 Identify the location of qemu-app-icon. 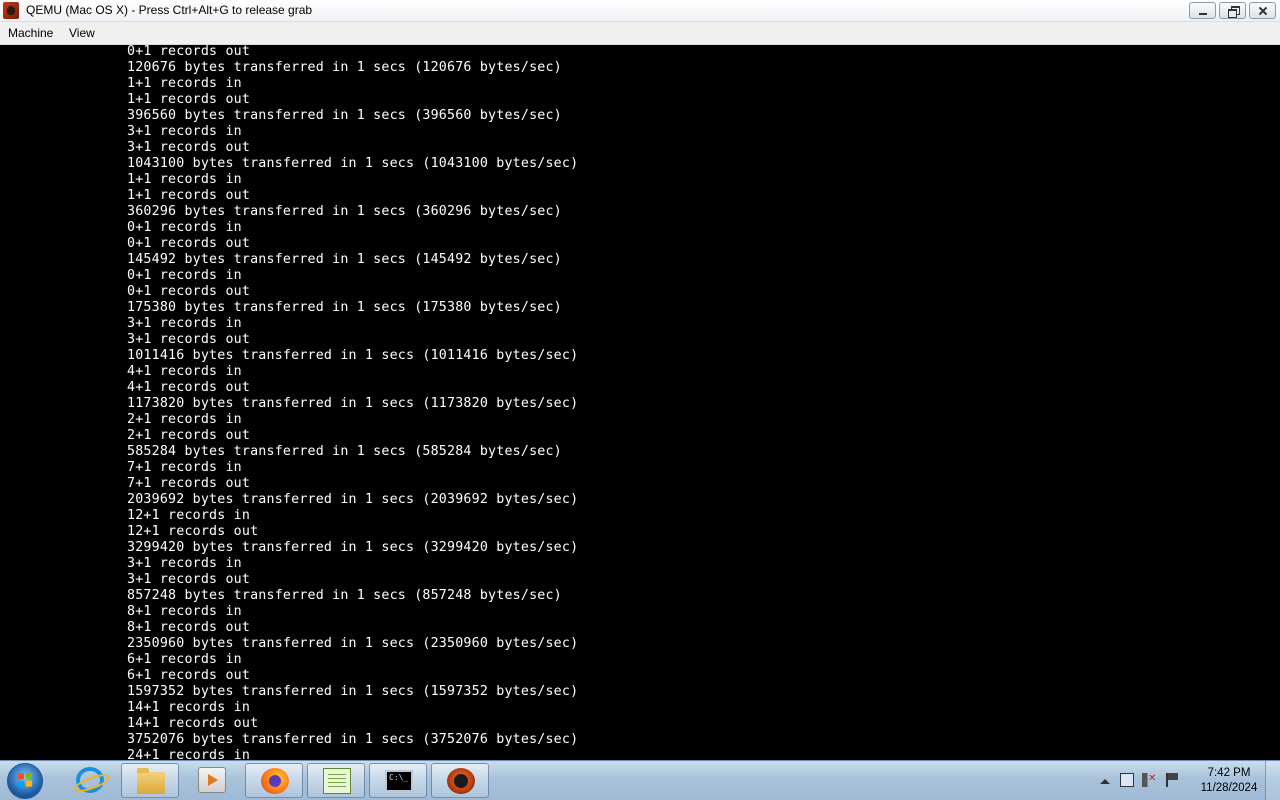
(11, 10).